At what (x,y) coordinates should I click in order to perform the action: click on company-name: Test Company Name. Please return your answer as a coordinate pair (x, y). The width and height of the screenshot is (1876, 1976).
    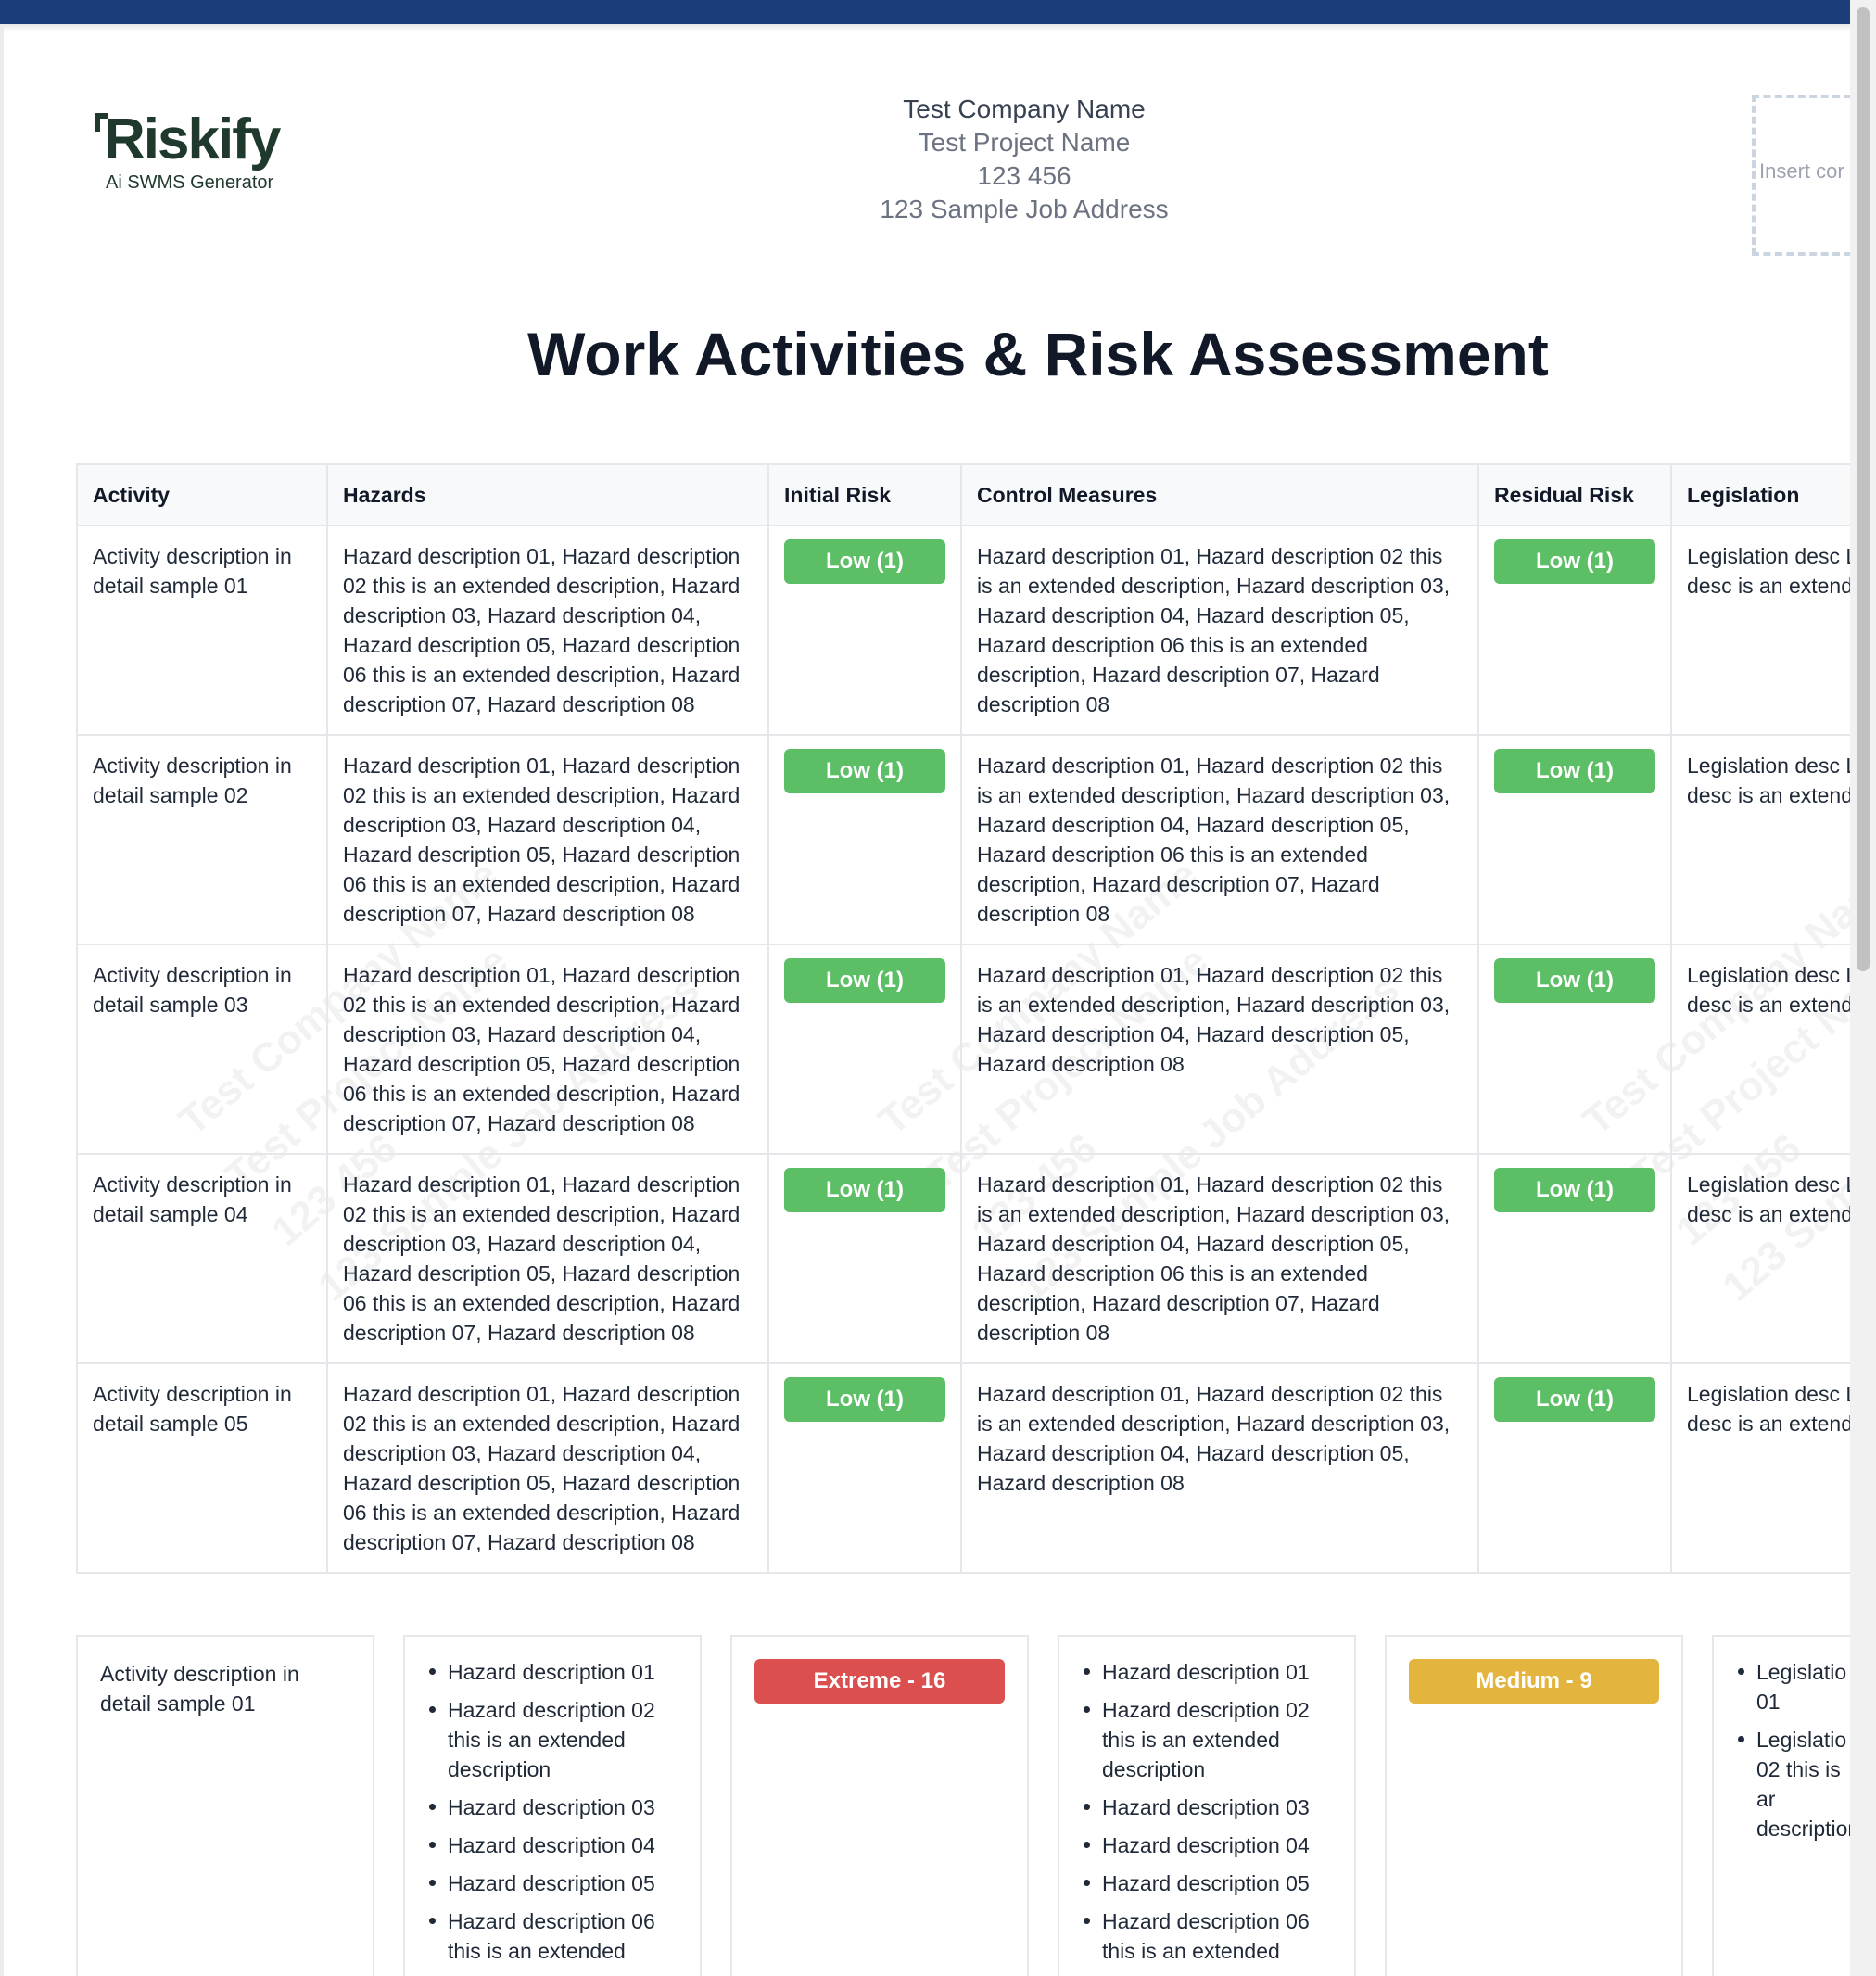
    Looking at the image, I should click on (1024, 109).